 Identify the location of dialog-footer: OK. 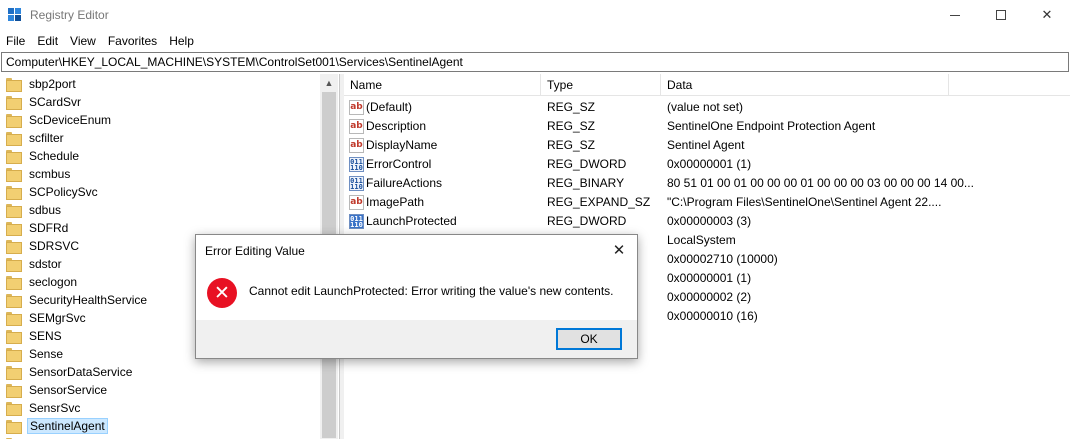
(416, 339).